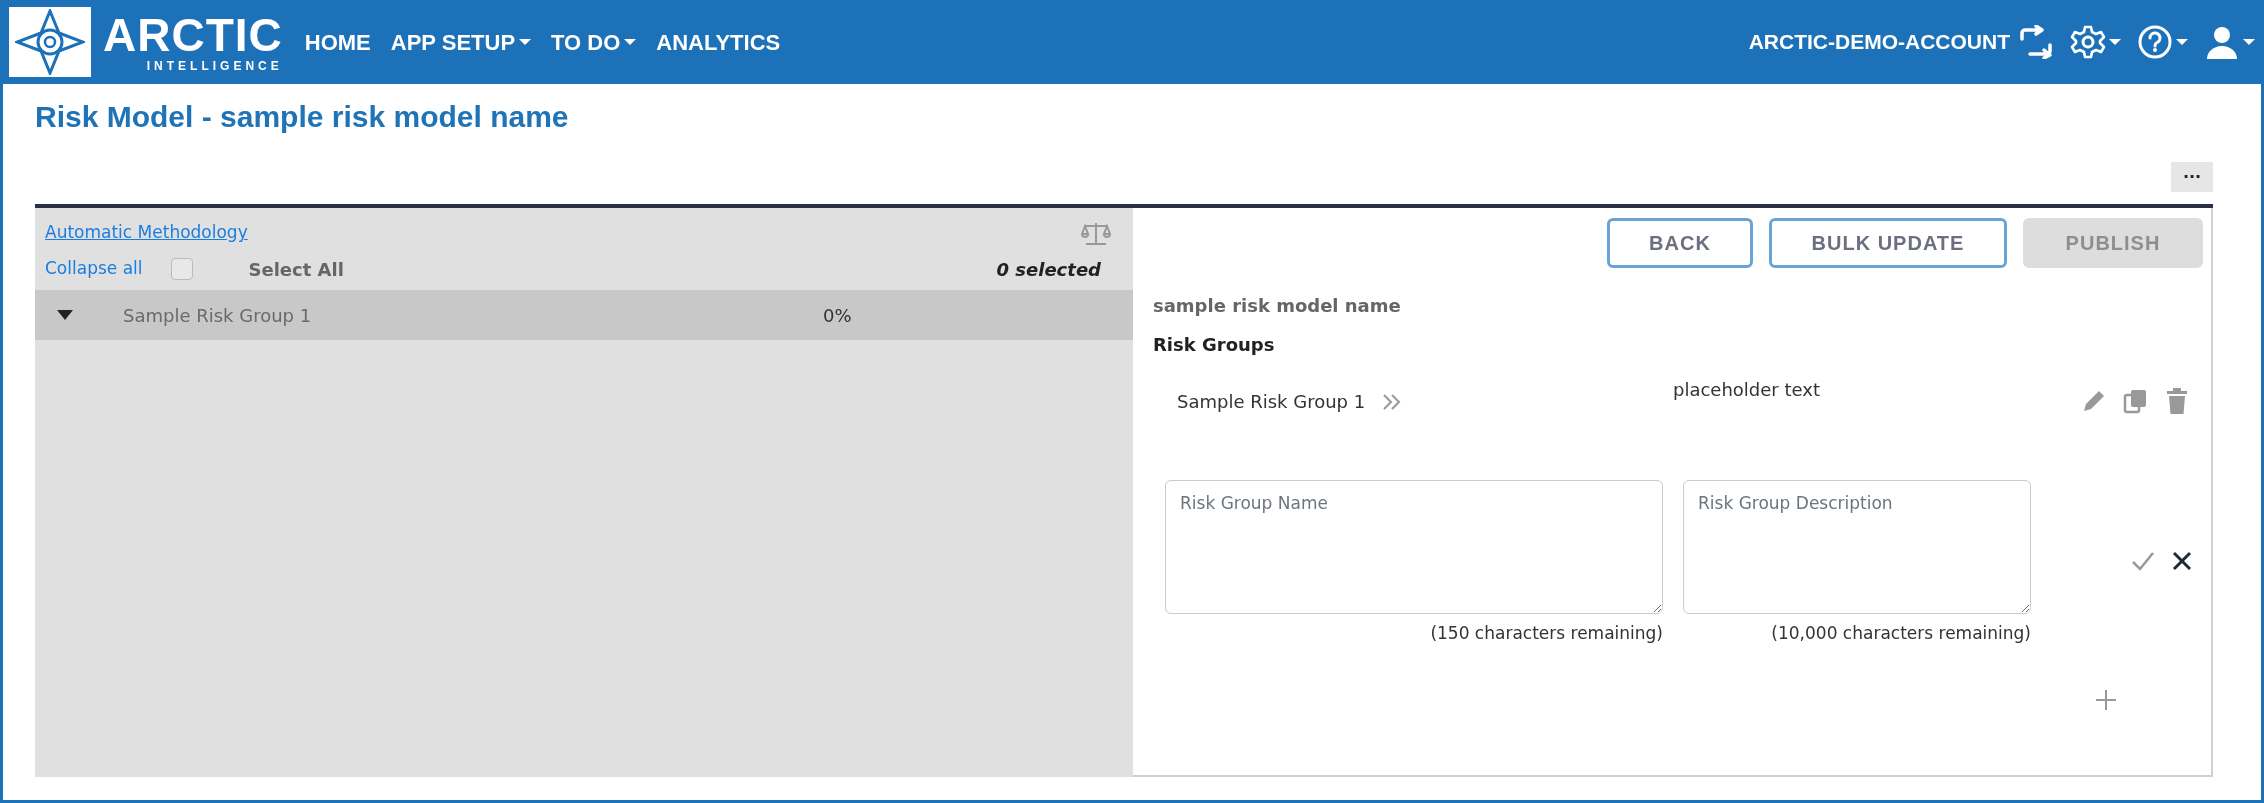 This screenshot has height=803, width=2264. I want to click on group-description: placeholder text, so click(1747, 390).